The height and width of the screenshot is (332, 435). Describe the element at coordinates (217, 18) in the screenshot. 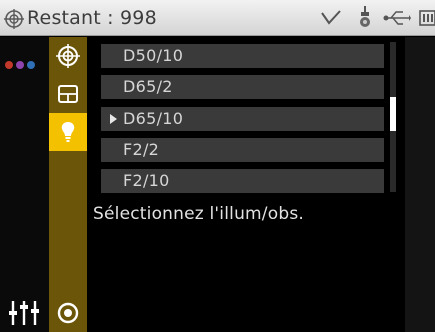

I see `status-bar: Restant : 998` at that location.